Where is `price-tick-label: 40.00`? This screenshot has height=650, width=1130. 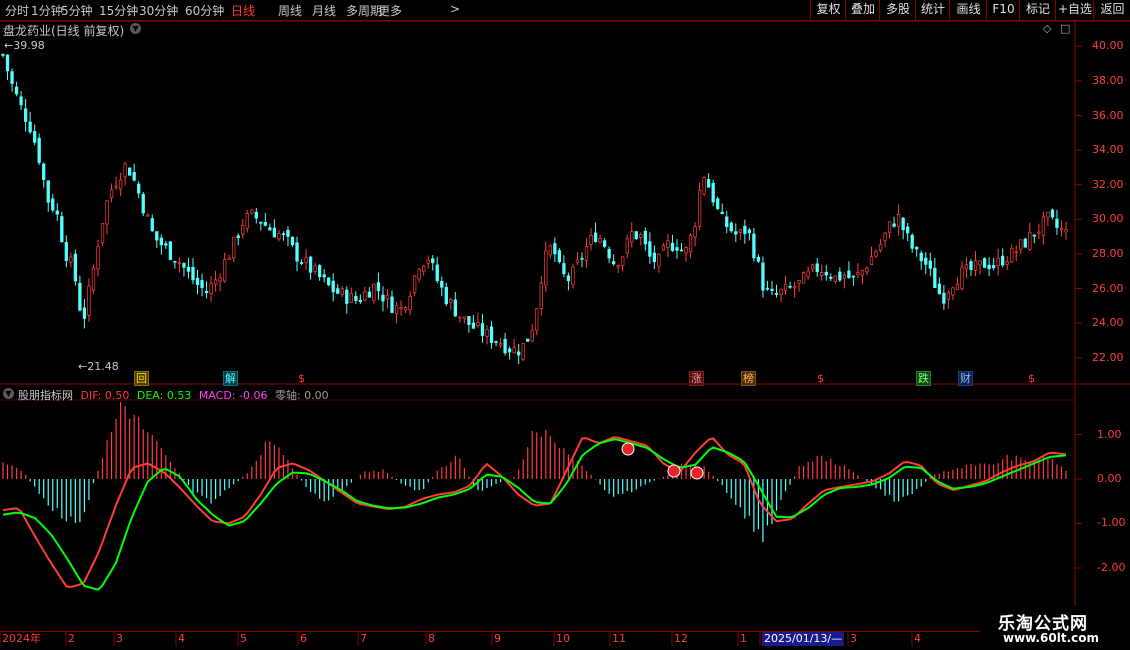
price-tick-label: 40.00 is located at coordinates (1108, 46).